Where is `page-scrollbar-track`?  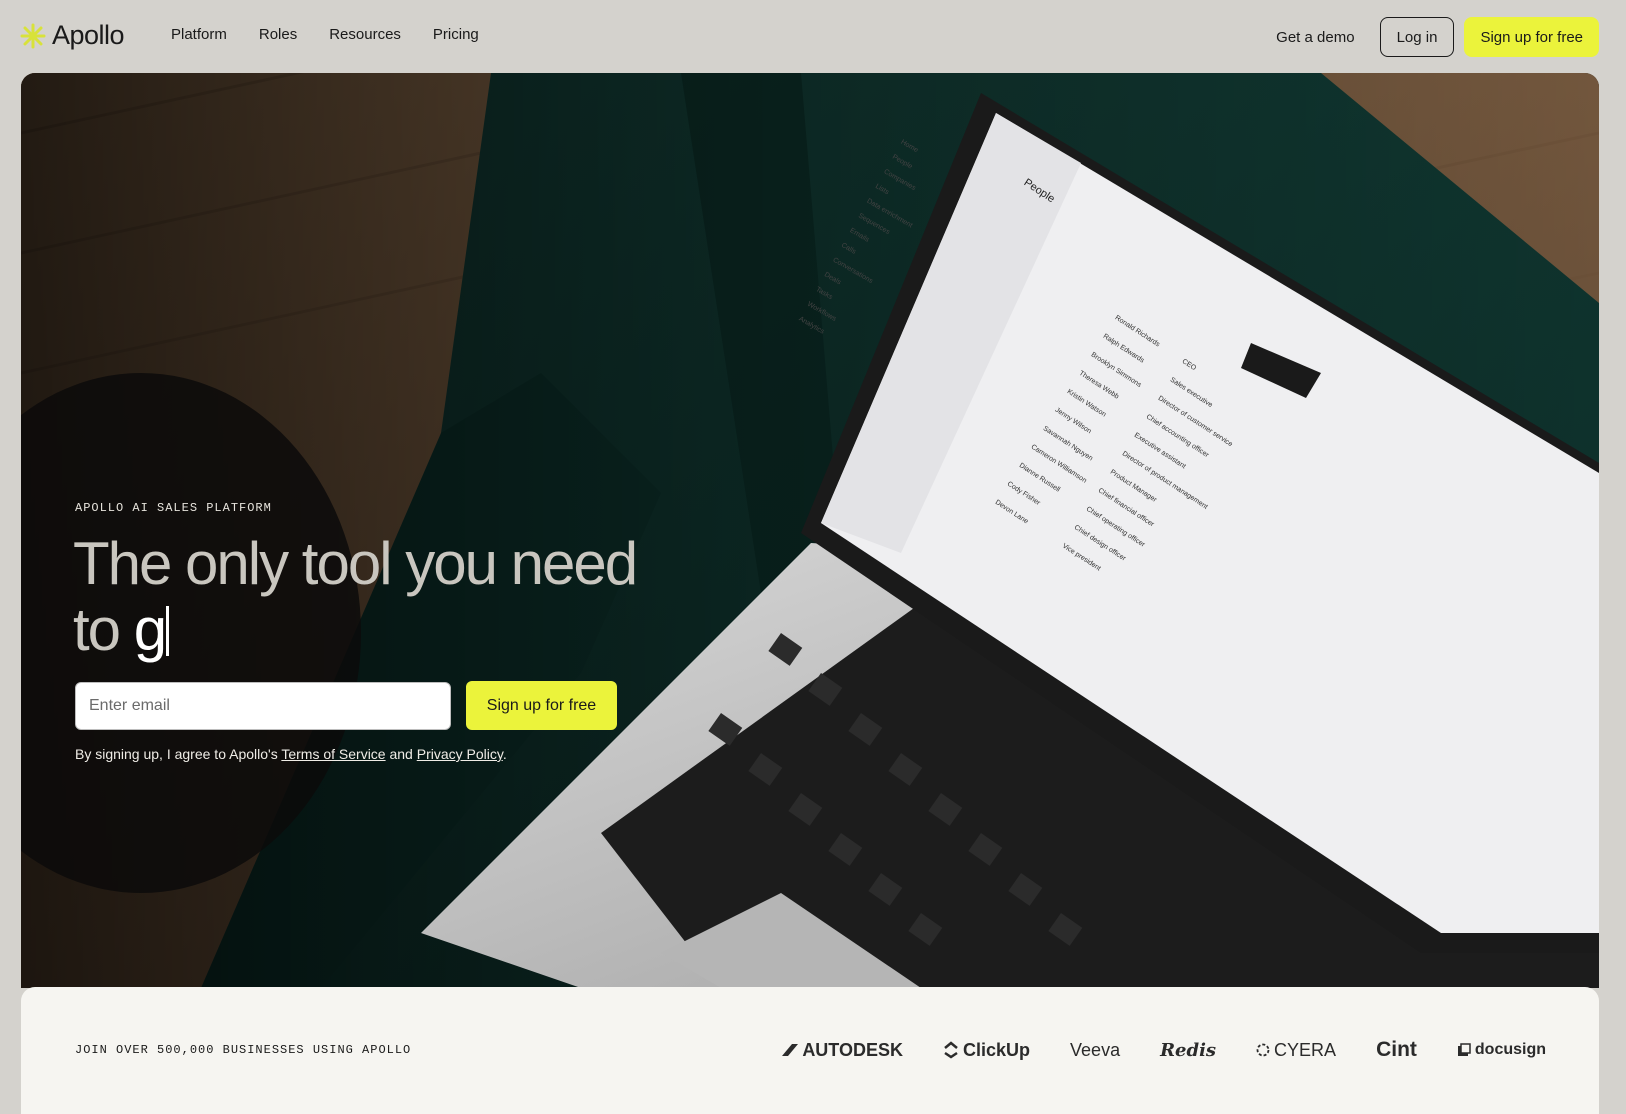 page-scrollbar-track is located at coordinates (1613, 557).